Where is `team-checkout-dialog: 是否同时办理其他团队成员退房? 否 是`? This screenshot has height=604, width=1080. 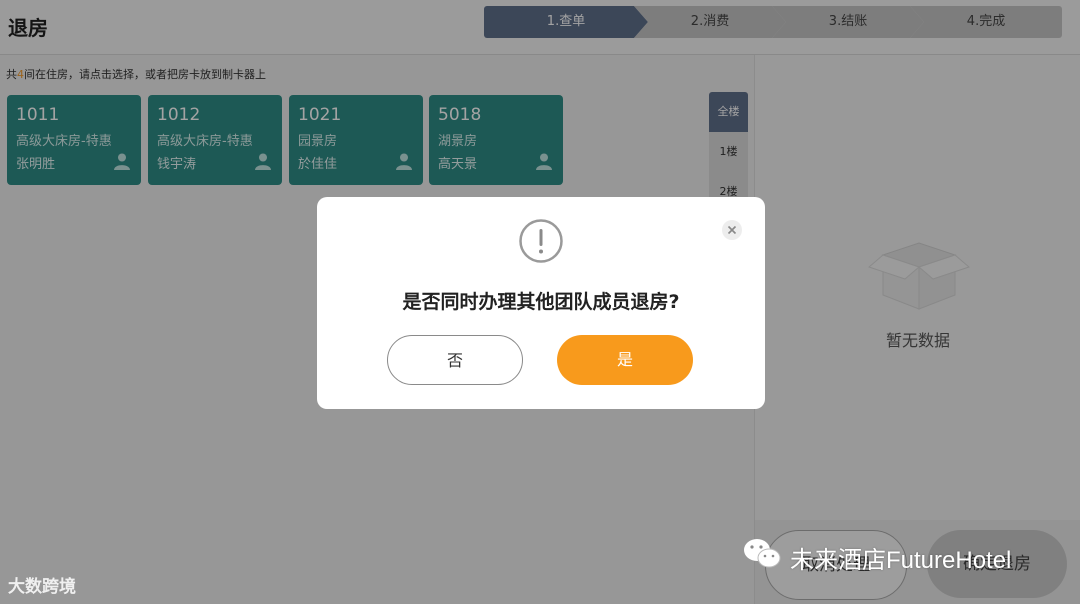 team-checkout-dialog: 是否同时办理其他团队成员退房? 否 是 is located at coordinates (541, 303).